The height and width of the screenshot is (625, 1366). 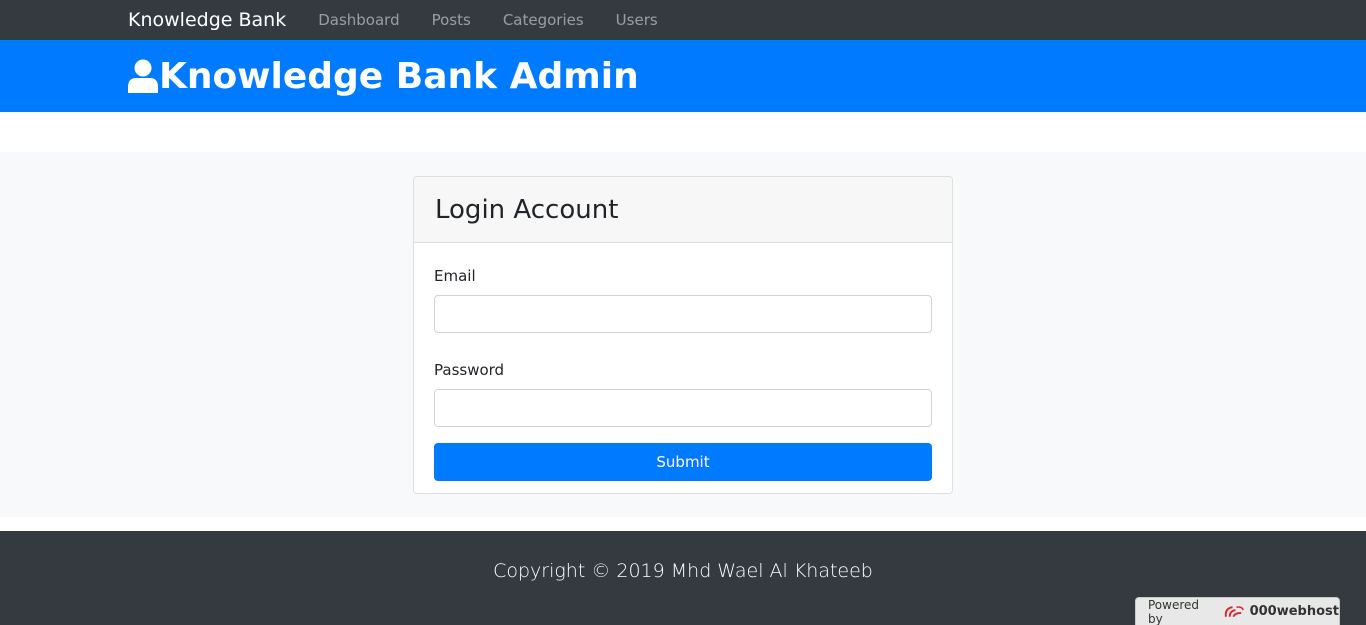 What do you see at coordinates (207, 20) in the screenshot?
I see `navbar-brand: Knowledge Bank` at bounding box center [207, 20].